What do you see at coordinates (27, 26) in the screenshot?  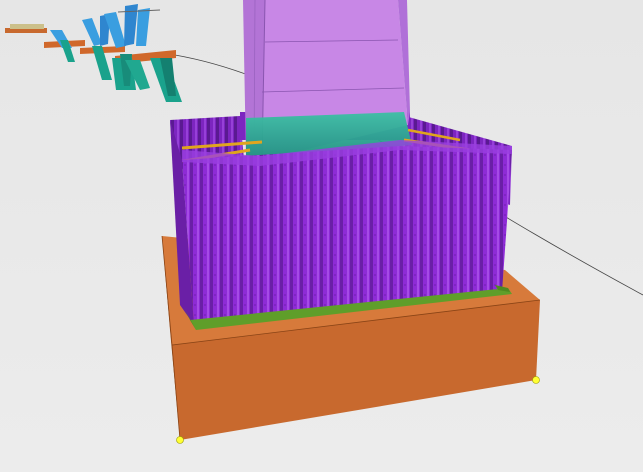 I see `bridge-deck-segment` at bounding box center [27, 26].